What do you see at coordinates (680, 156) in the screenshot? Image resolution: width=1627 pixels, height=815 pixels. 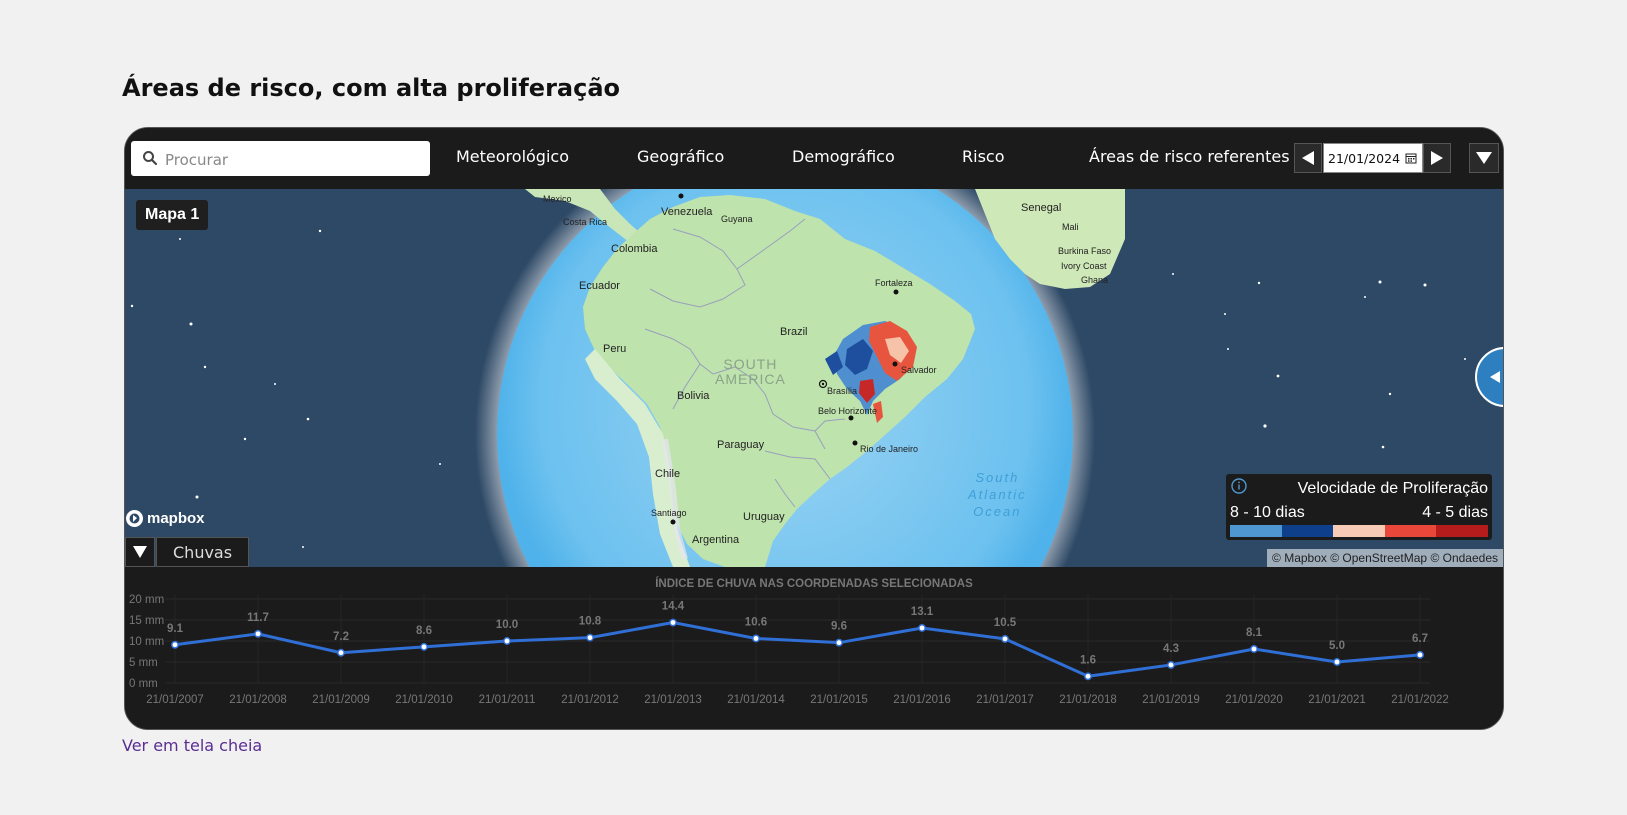 I see `tab-geografico: Geográfico` at bounding box center [680, 156].